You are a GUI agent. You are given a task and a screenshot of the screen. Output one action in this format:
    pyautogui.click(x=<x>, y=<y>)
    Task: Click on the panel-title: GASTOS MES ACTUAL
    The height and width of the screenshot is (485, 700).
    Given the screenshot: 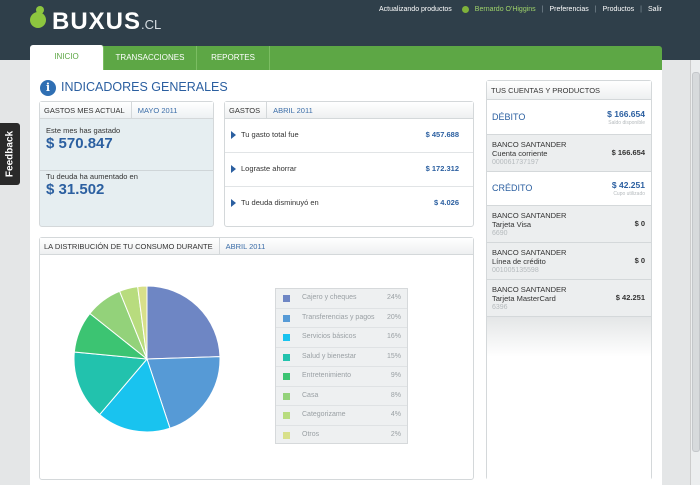 What is the action you would take?
    pyautogui.click(x=84, y=110)
    